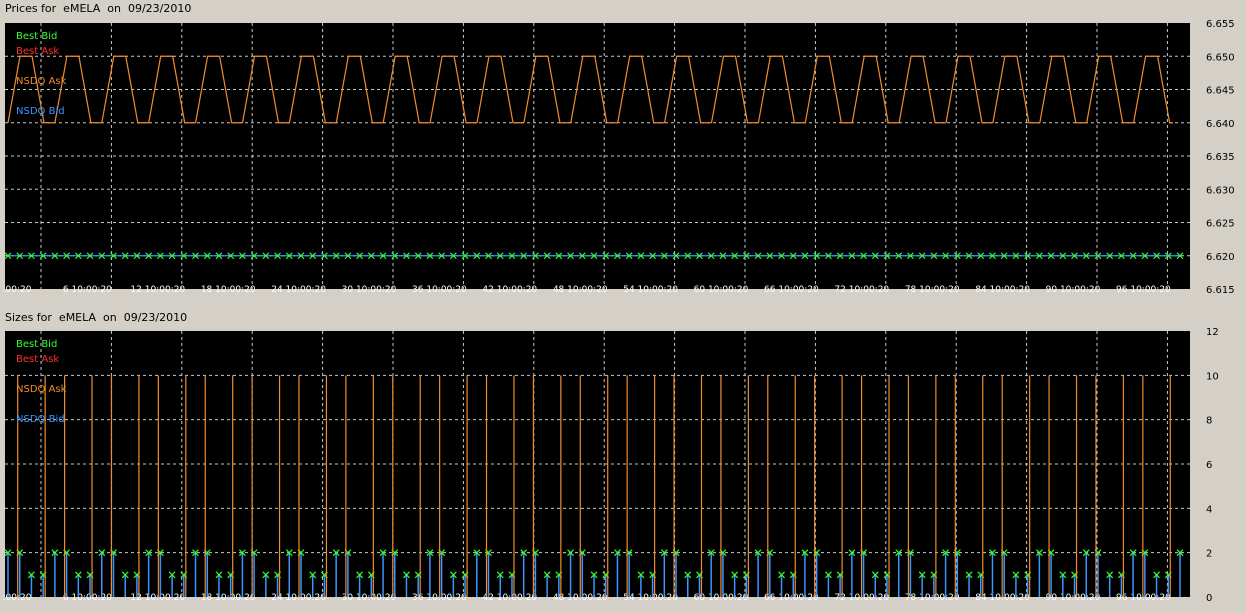  I want to click on x-tick-label: 48 10:00:20, so click(580, 290).